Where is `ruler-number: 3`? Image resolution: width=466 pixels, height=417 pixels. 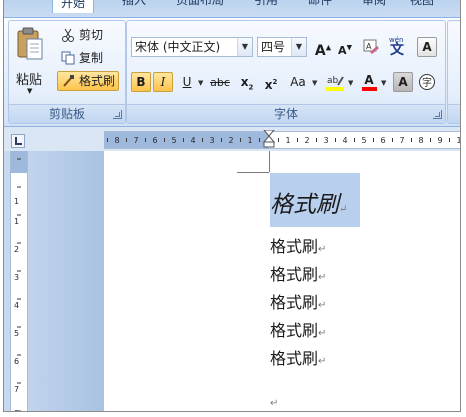 ruler-number: 3 is located at coordinates (212, 140).